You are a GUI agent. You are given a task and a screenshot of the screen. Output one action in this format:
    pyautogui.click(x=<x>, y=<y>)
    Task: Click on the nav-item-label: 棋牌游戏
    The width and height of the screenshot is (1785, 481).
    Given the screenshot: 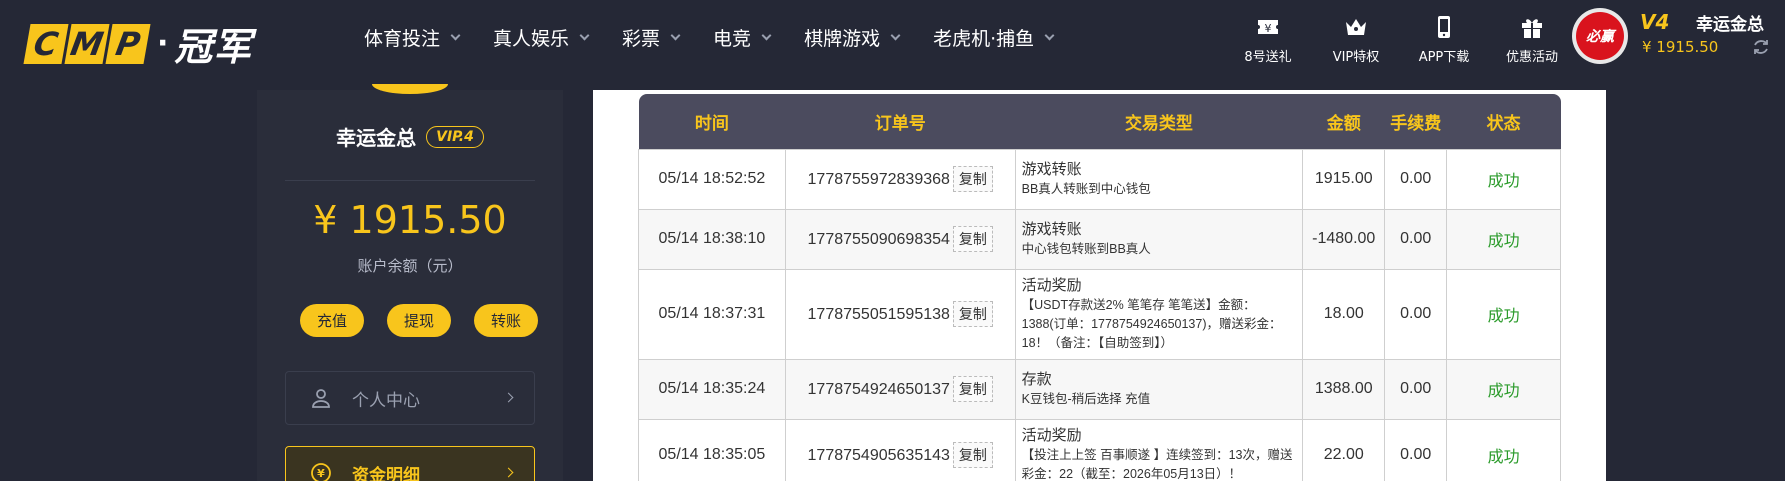 What is the action you would take?
    pyautogui.click(x=842, y=38)
    